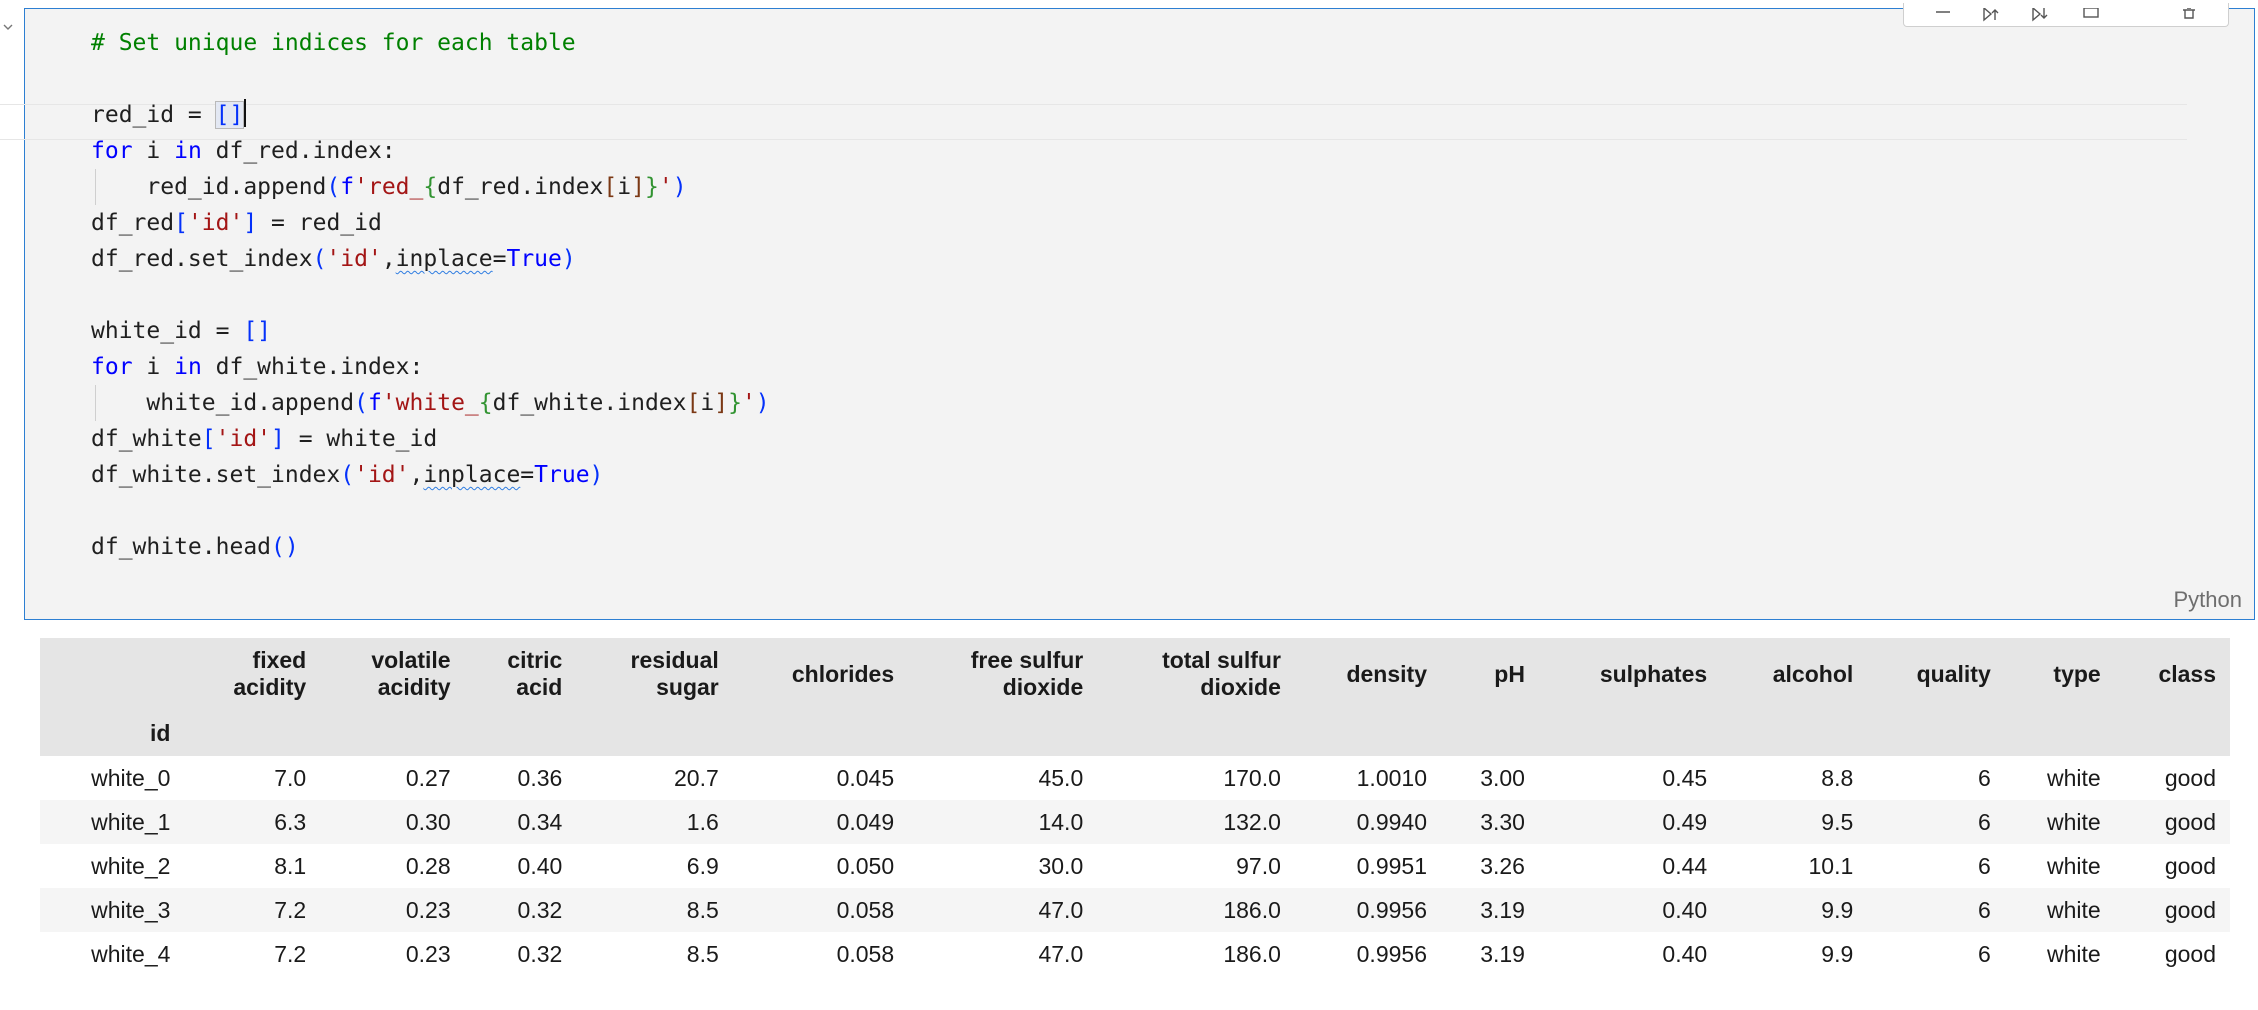  Describe the element at coordinates (428, 777) in the screenshot. I see `table-cell: 0.27` at that location.